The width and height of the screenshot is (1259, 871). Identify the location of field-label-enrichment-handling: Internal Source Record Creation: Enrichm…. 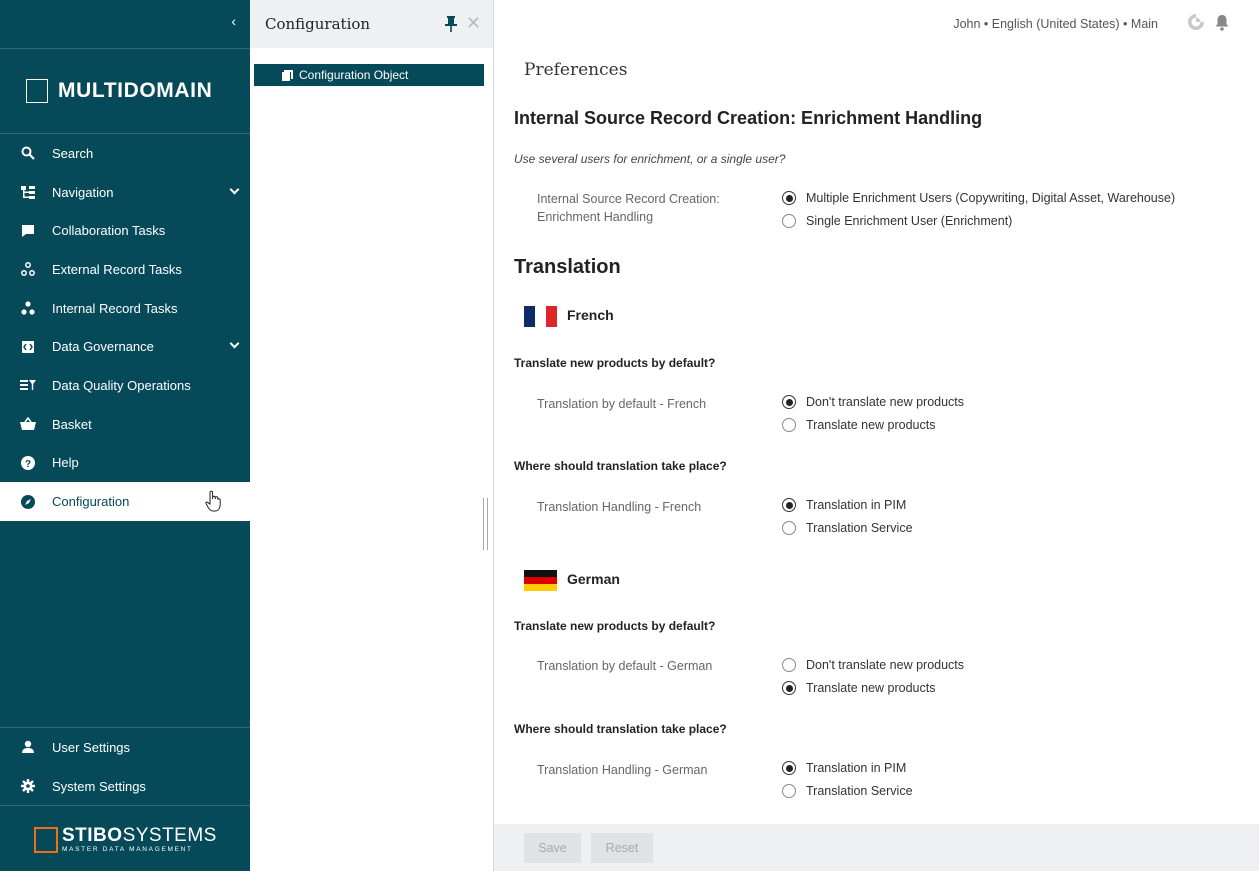
(628, 208).